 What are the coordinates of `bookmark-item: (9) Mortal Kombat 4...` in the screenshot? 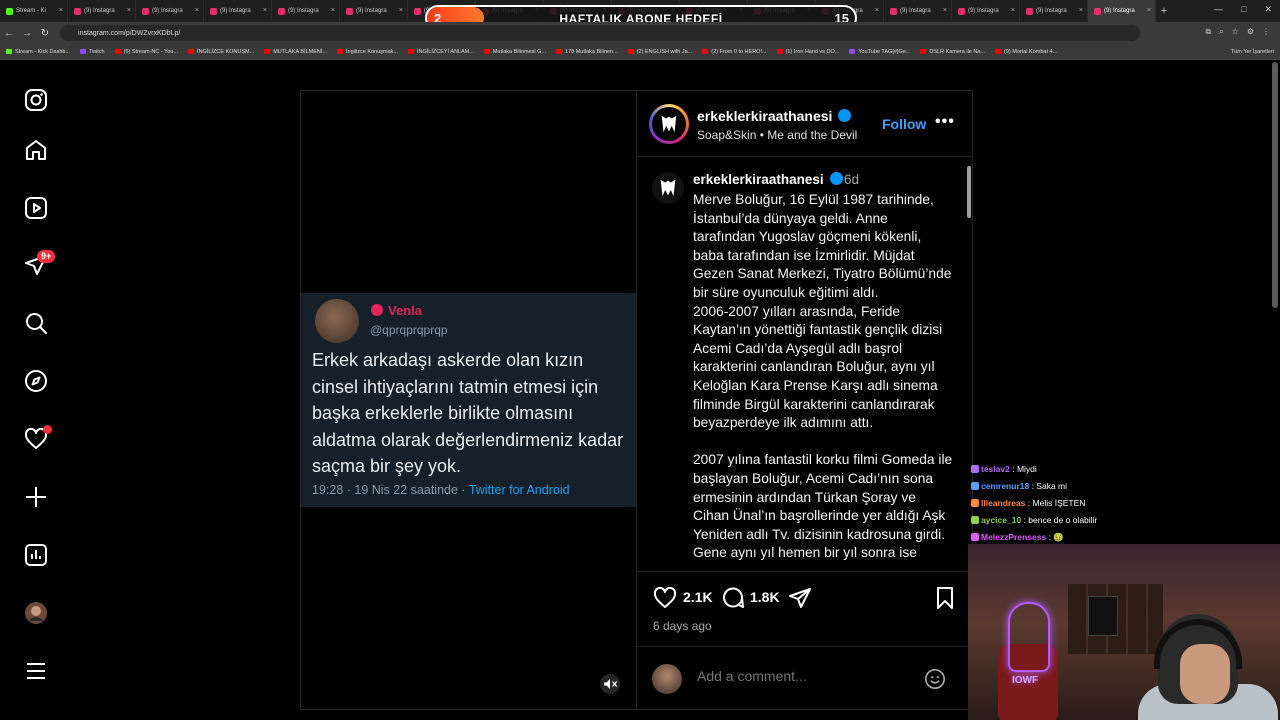 It's located at (1026, 52).